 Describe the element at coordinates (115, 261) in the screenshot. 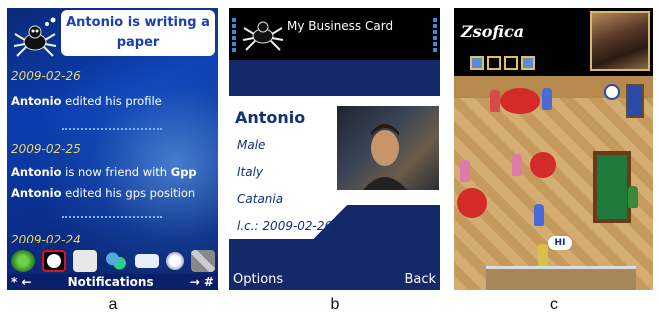

I see `friends-icon` at that location.